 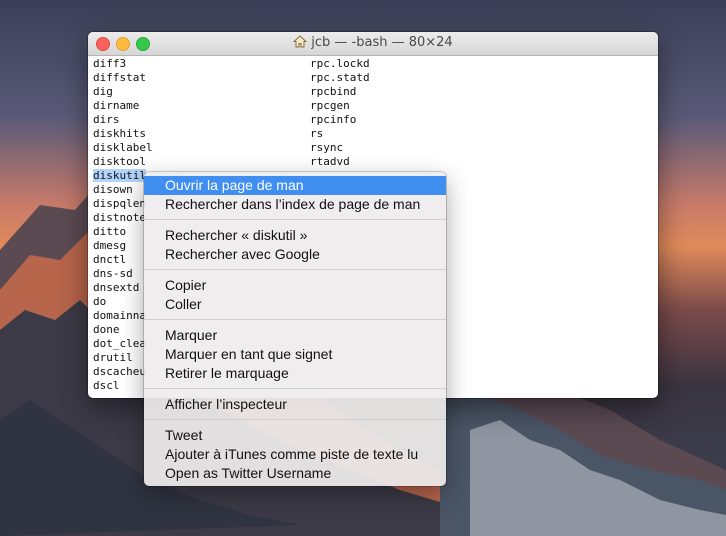 I want to click on terminal-line: rtadvd, so click(x=330, y=161).